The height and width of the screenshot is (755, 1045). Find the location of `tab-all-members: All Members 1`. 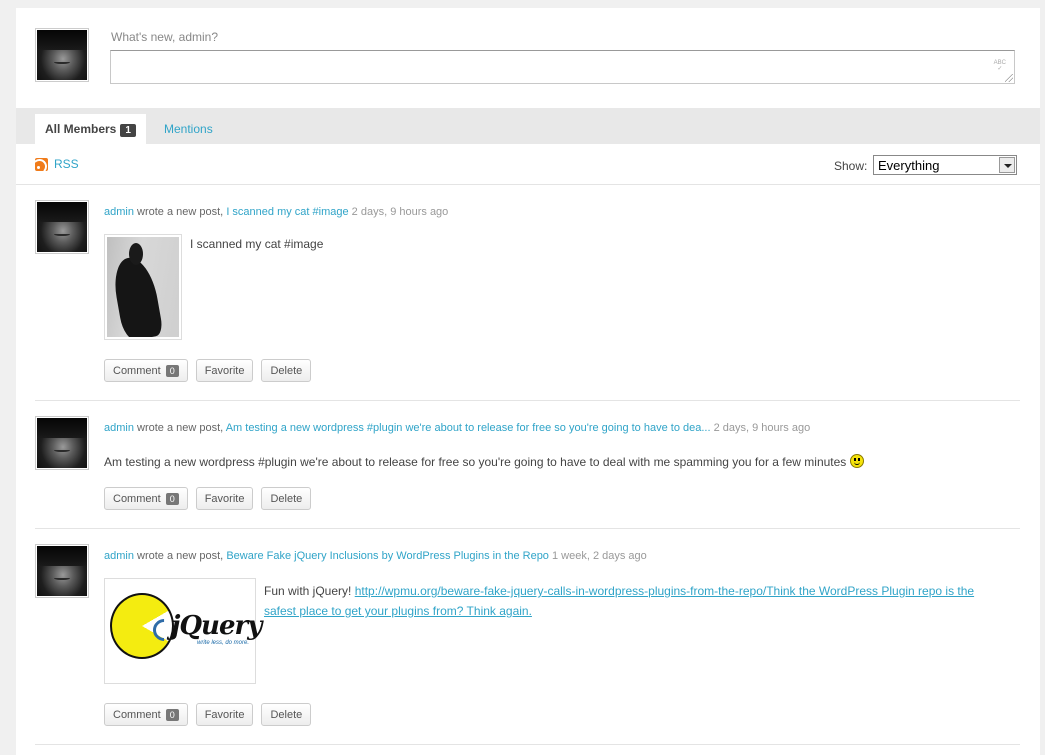

tab-all-members: All Members 1 is located at coordinates (90, 129).